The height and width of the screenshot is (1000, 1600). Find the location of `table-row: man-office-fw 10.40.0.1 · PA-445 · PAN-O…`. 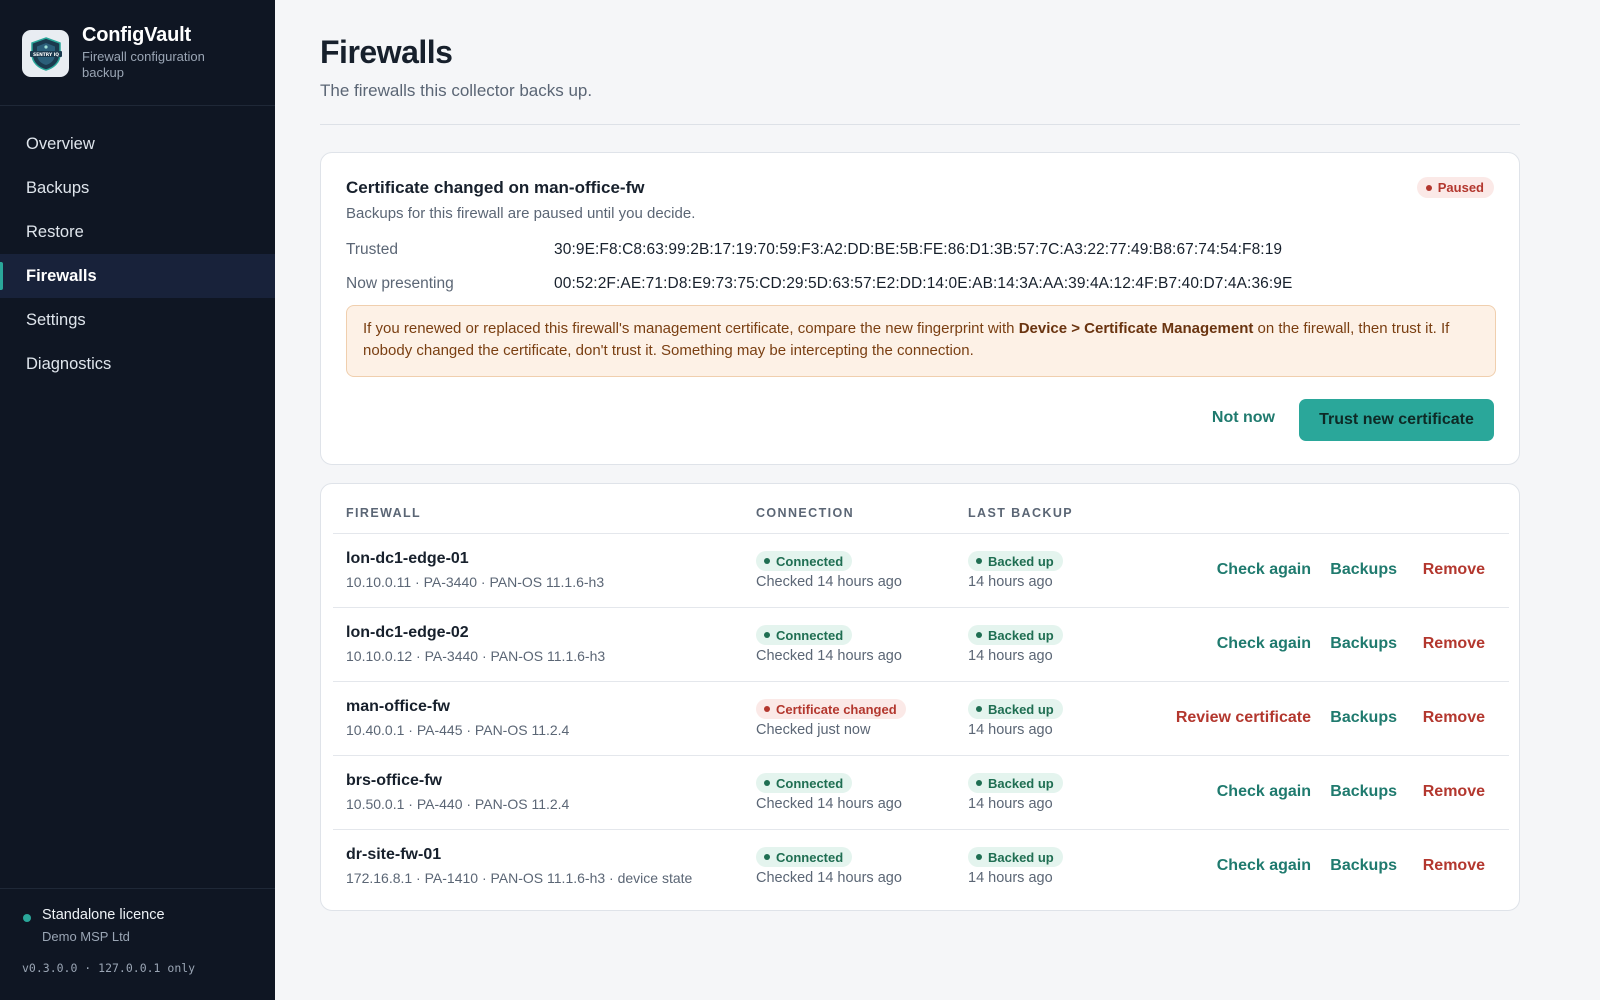

table-row: man-office-fw 10.40.0.1 · PA-445 · PAN-O… is located at coordinates (921, 718).